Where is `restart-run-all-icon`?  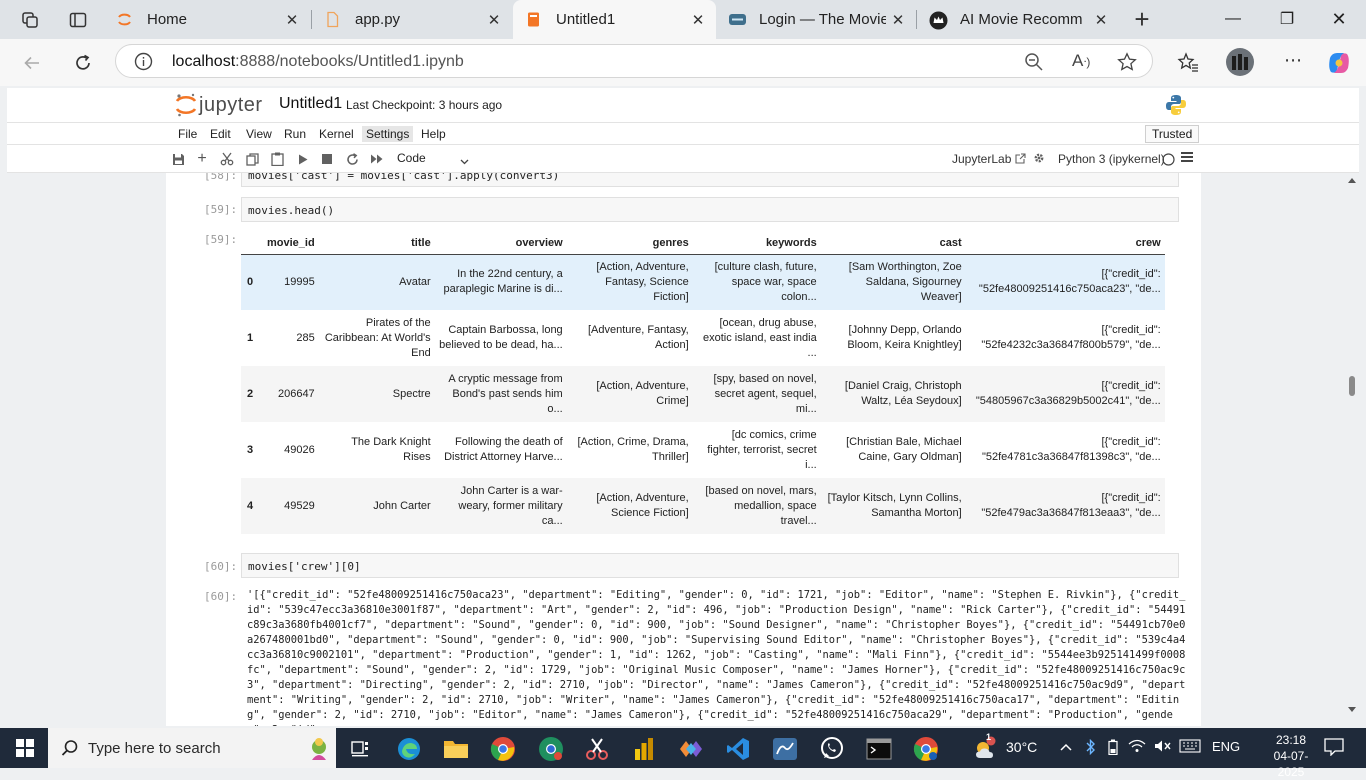 restart-run-all-icon is located at coordinates (377, 159).